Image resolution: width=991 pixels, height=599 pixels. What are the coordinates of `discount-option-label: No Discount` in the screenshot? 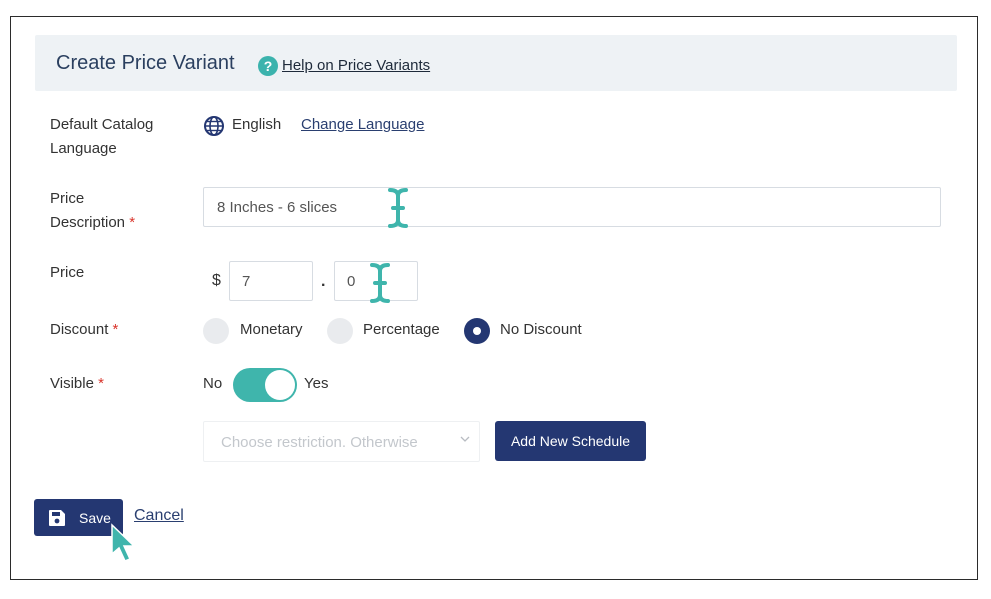 It's located at (541, 329).